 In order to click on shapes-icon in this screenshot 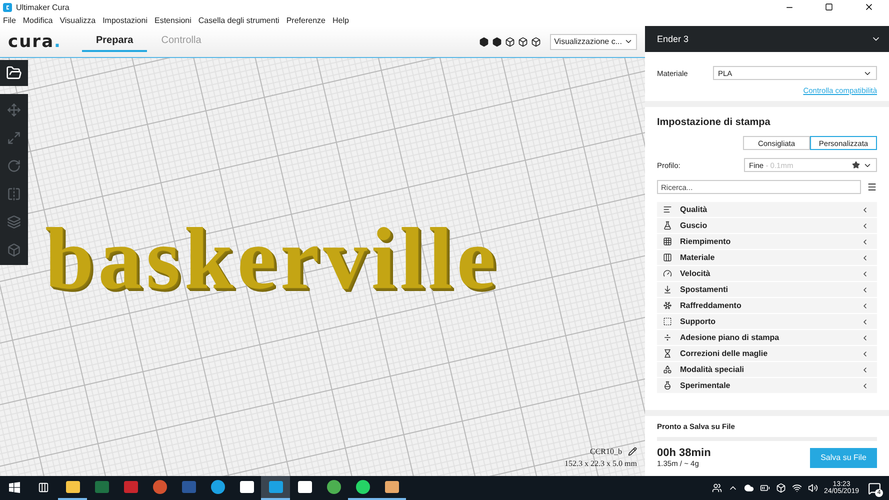, I will do `click(667, 369)`.